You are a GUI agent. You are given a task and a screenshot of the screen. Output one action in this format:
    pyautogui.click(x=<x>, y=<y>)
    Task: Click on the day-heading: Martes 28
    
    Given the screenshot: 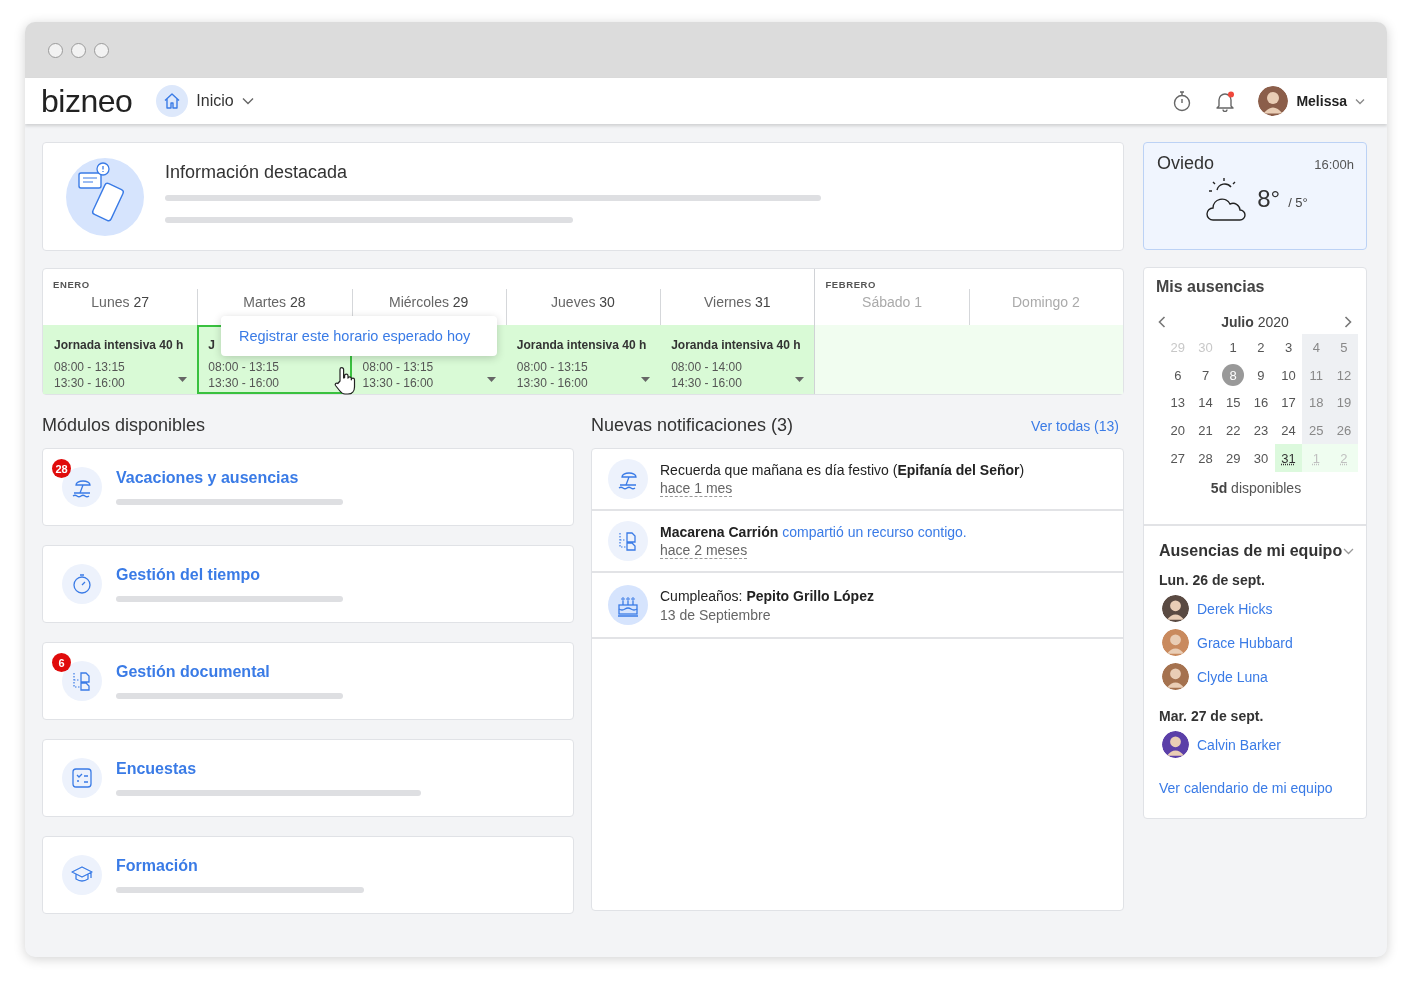 What is the action you would take?
    pyautogui.click(x=274, y=302)
    